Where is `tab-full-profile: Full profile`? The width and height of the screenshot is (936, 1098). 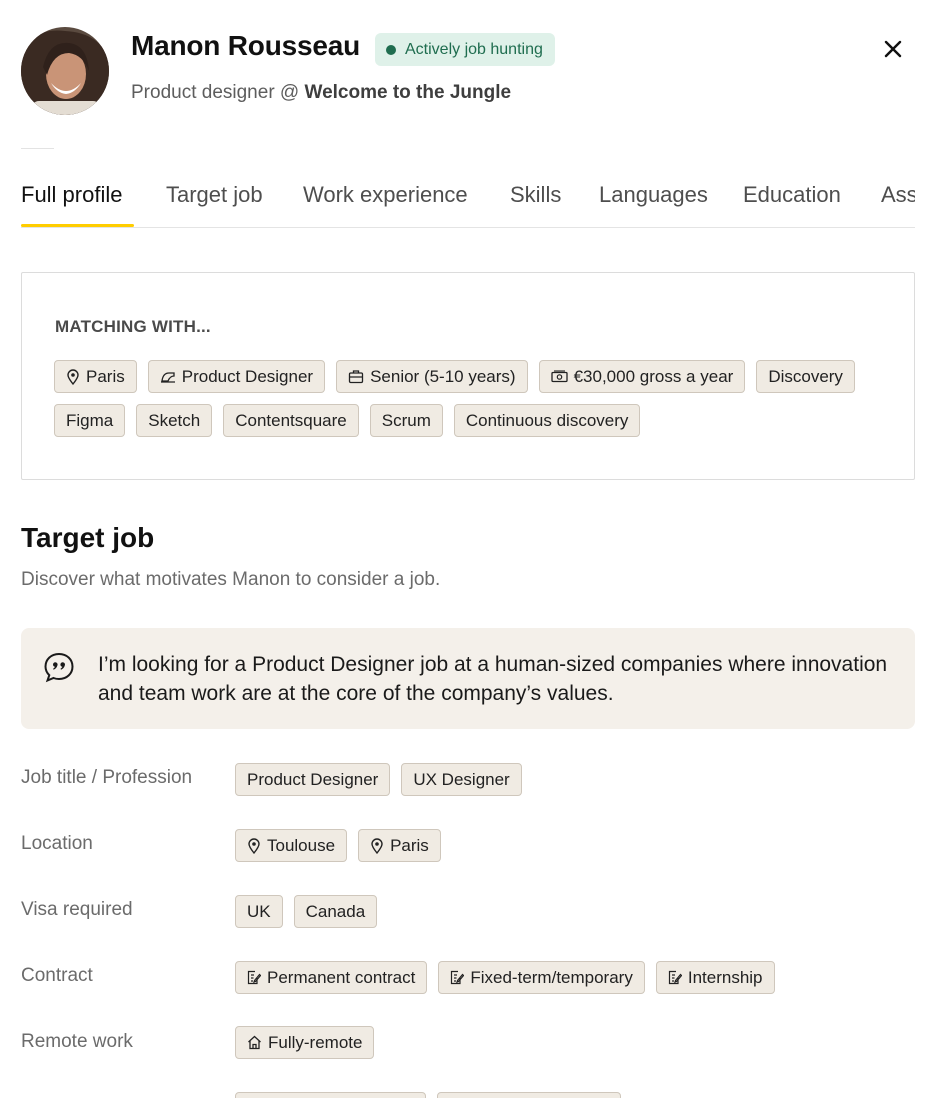 tab-full-profile: Full profile is located at coordinates (71, 204).